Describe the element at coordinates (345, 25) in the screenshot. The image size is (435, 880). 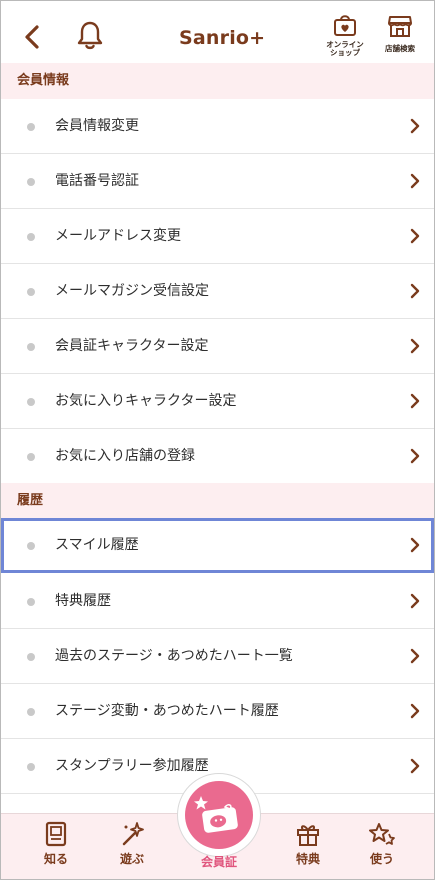
I see `shopping-bag-icon` at that location.